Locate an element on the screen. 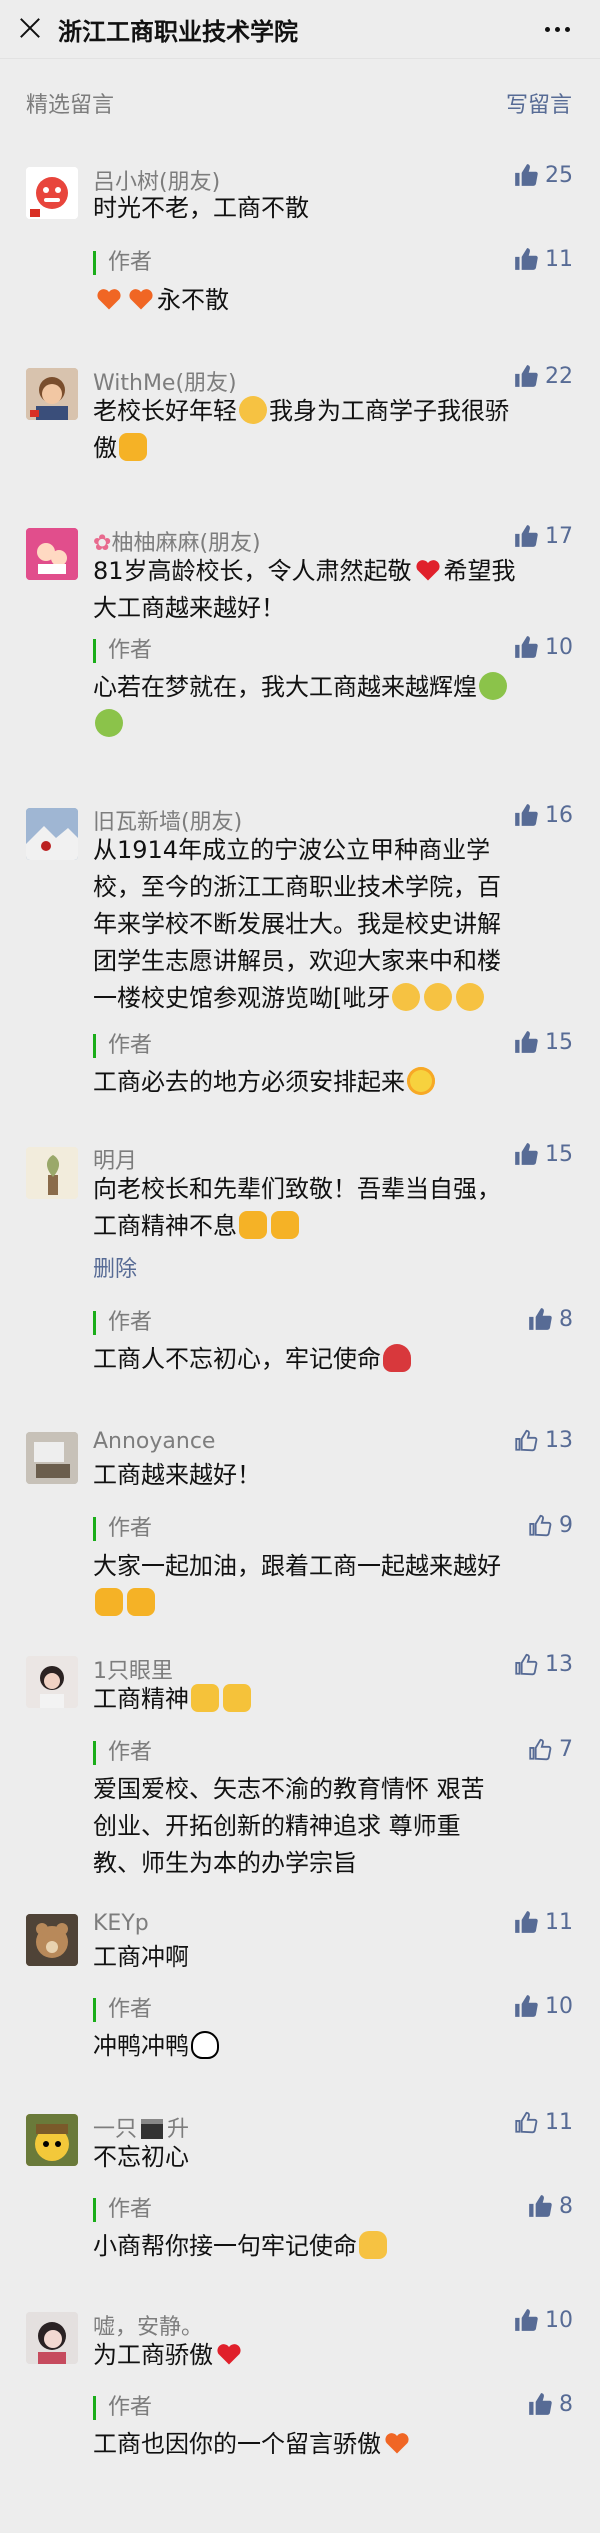 The height and width of the screenshot is (2533, 600). like-button: 15 is located at coordinates (543, 1154).